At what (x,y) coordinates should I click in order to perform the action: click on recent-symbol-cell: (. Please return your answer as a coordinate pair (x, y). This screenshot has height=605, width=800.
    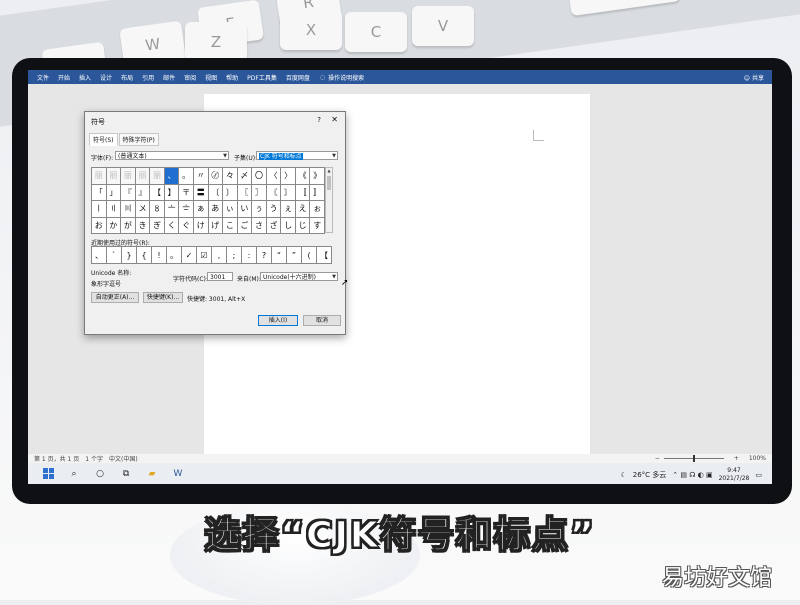
    Looking at the image, I should click on (309, 255).